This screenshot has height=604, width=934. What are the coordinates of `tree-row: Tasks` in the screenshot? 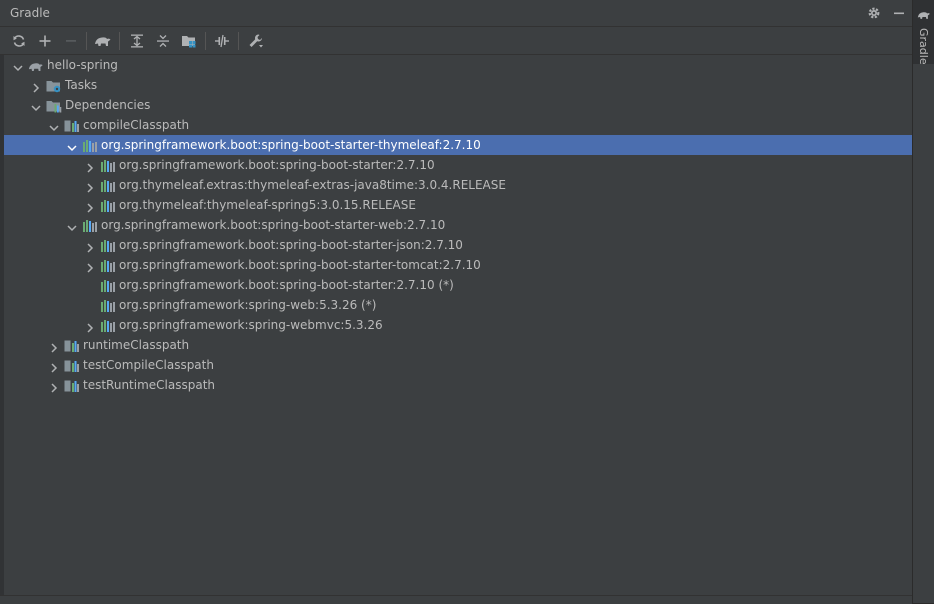 It's located at (458, 85).